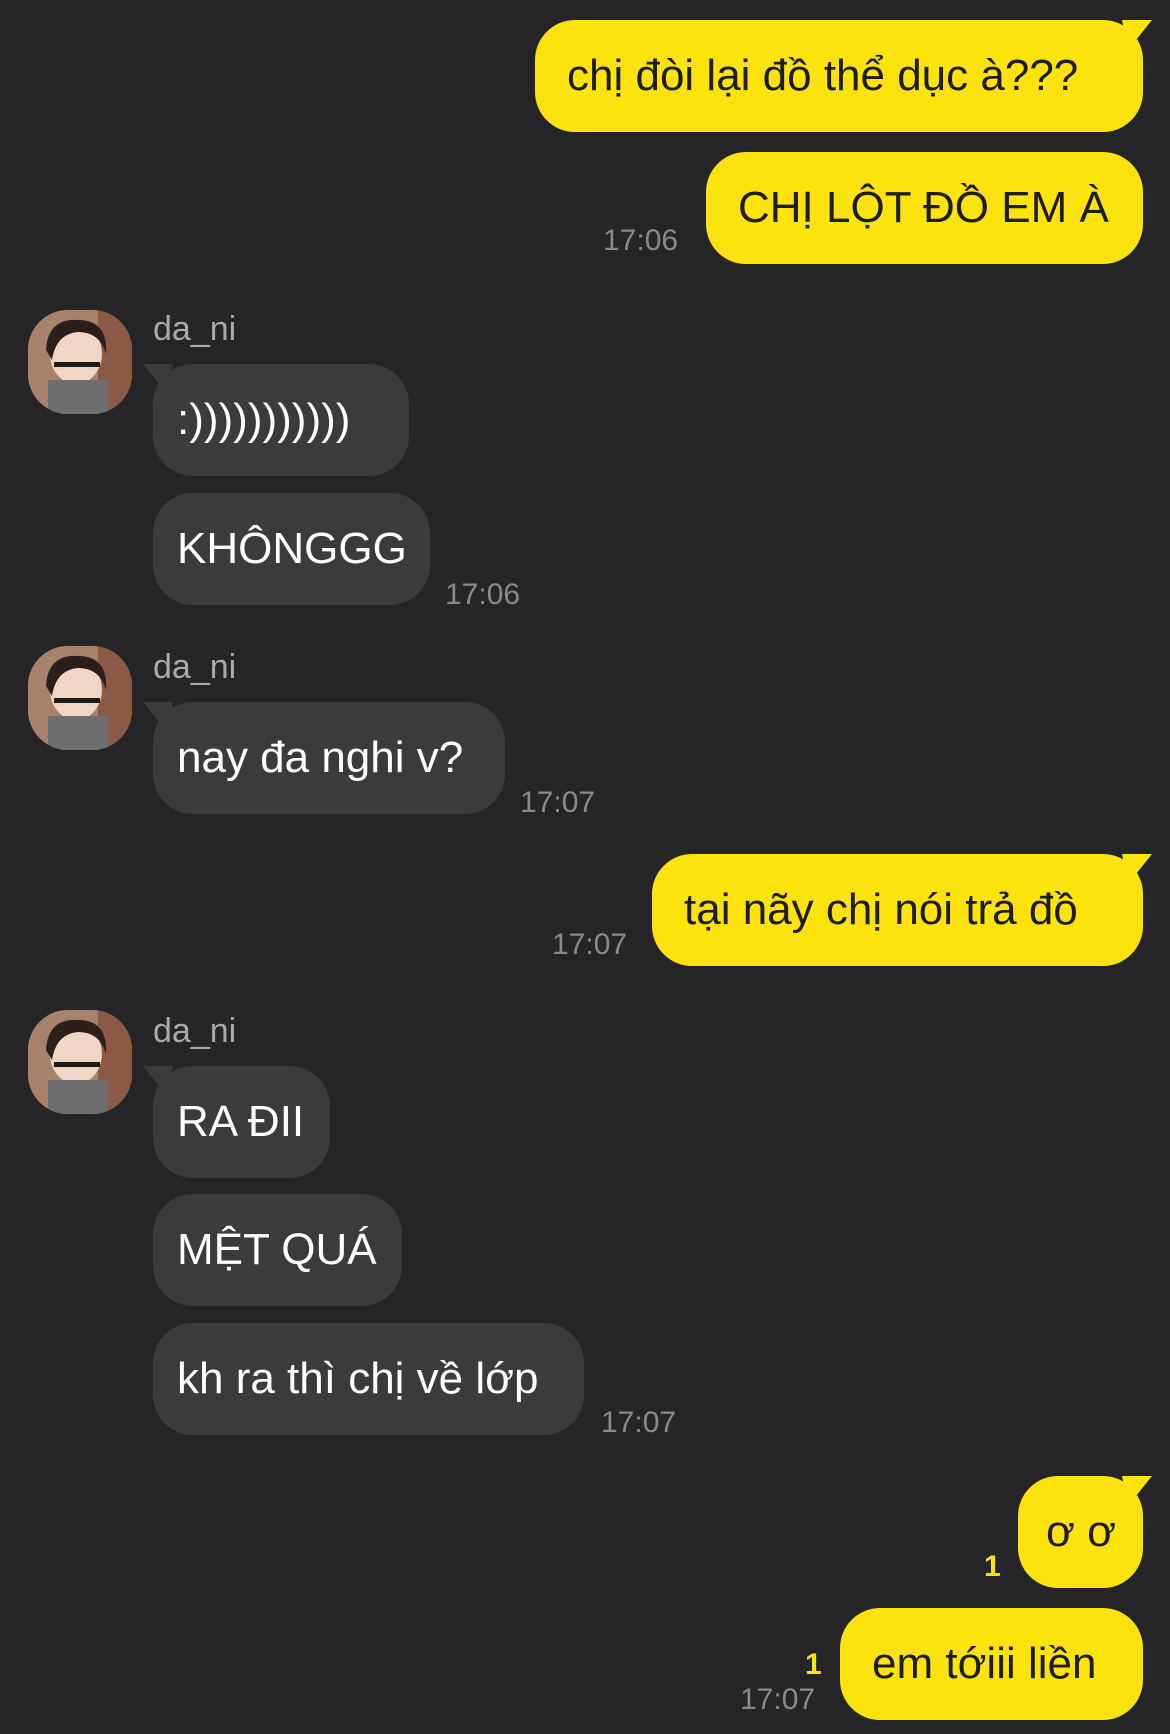  What do you see at coordinates (1081, 1531) in the screenshot?
I see `message-text: ơ ơ` at bounding box center [1081, 1531].